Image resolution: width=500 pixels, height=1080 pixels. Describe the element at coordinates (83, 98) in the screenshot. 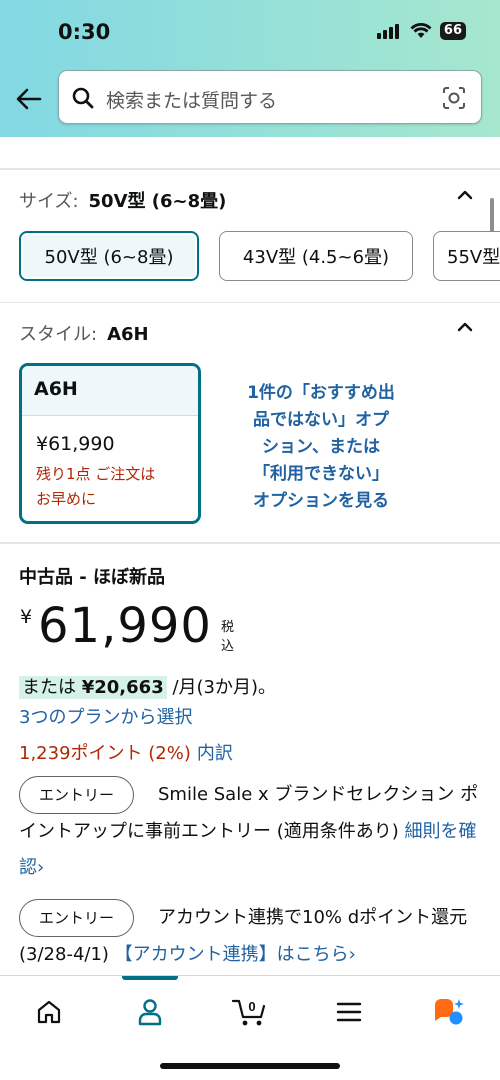

I see `search-icon` at that location.